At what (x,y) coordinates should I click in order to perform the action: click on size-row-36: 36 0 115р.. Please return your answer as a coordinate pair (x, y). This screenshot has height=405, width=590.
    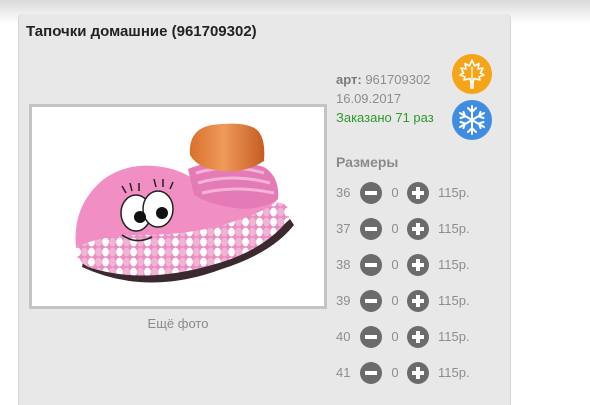
    Looking at the image, I should click on (416, 193).